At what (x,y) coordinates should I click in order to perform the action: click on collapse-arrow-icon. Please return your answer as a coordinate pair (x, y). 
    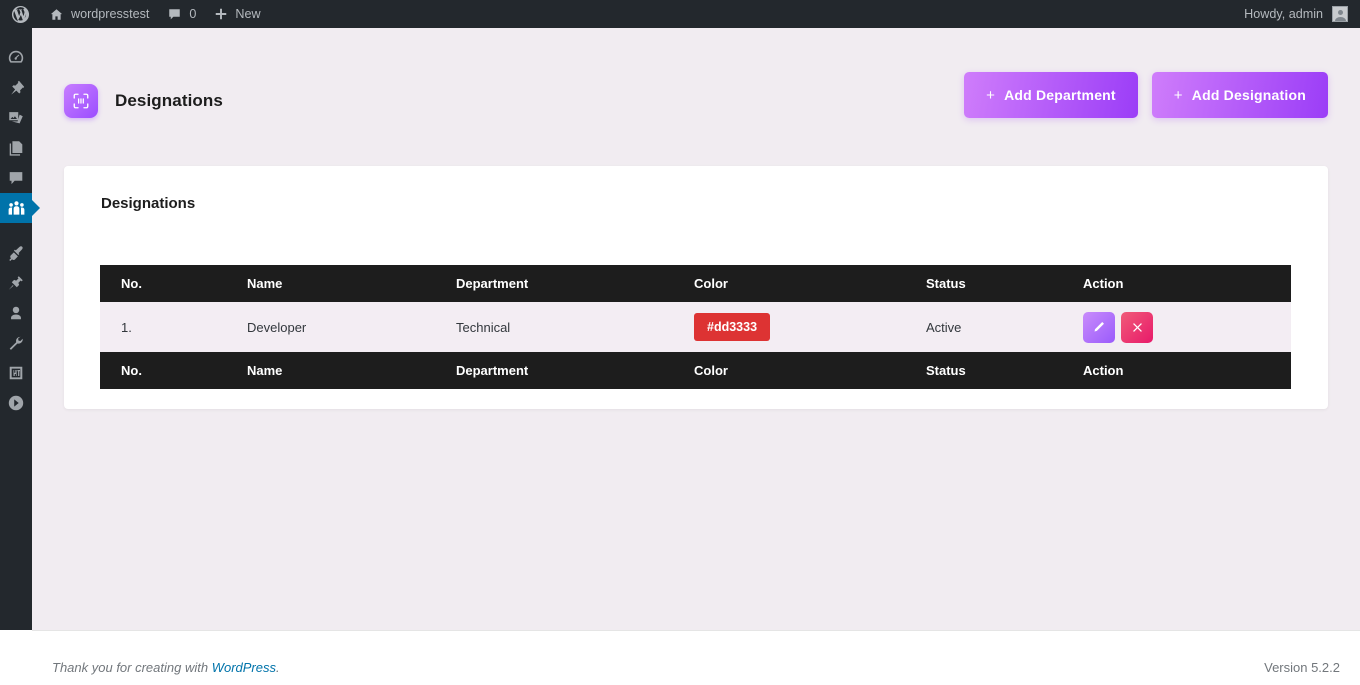
    Looking at the image, I should click on (16, 403).